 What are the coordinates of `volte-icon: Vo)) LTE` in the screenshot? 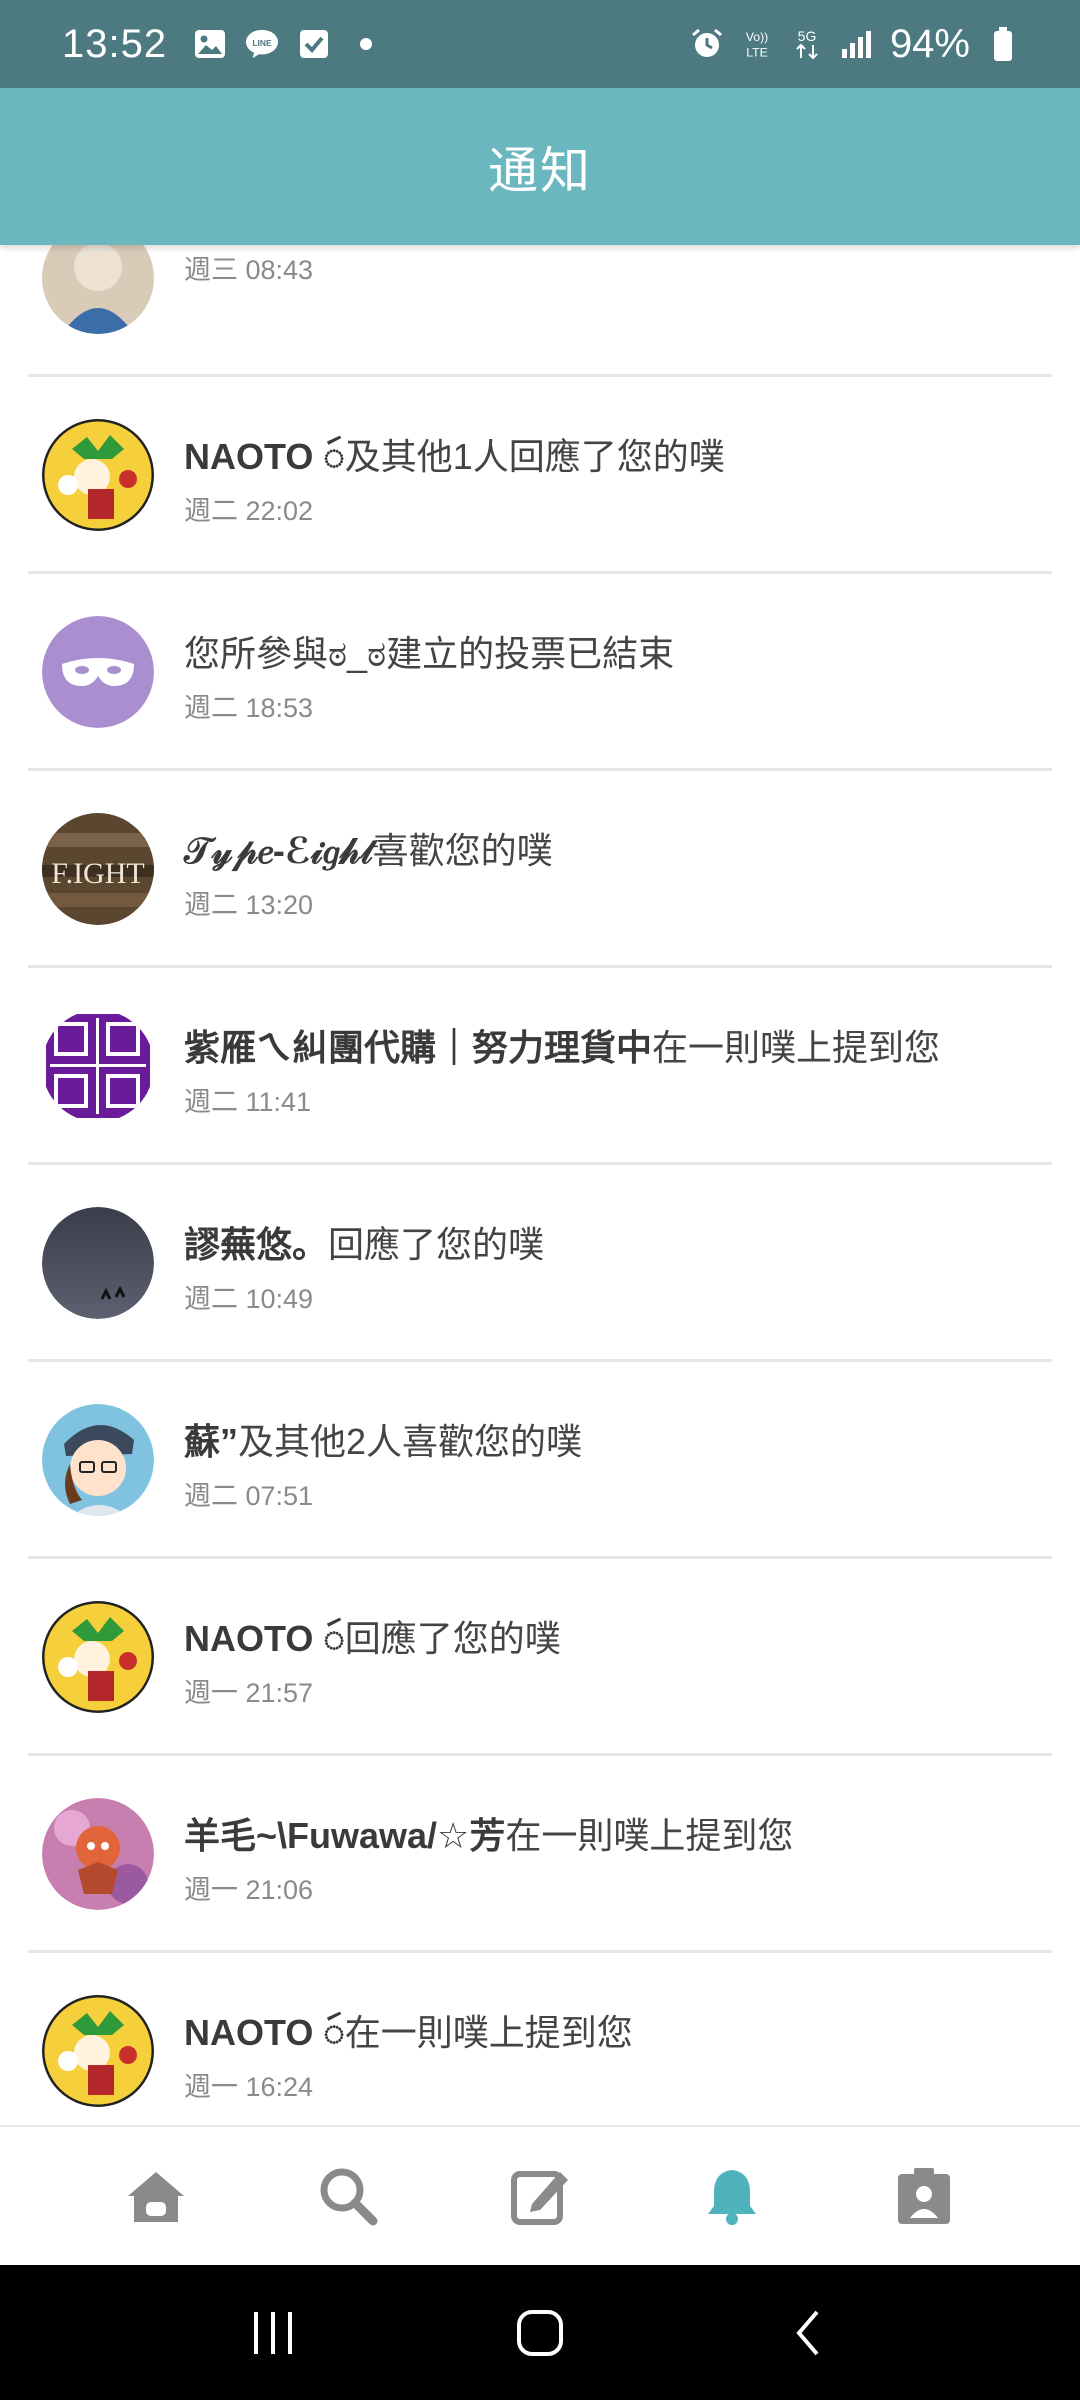 It's located at (757, 44).